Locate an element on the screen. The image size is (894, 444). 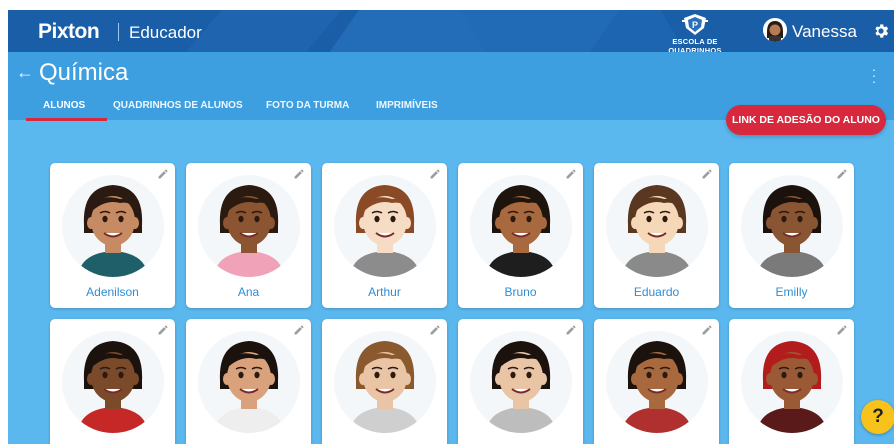
class-title: Química is located at coordinates (84, 72).